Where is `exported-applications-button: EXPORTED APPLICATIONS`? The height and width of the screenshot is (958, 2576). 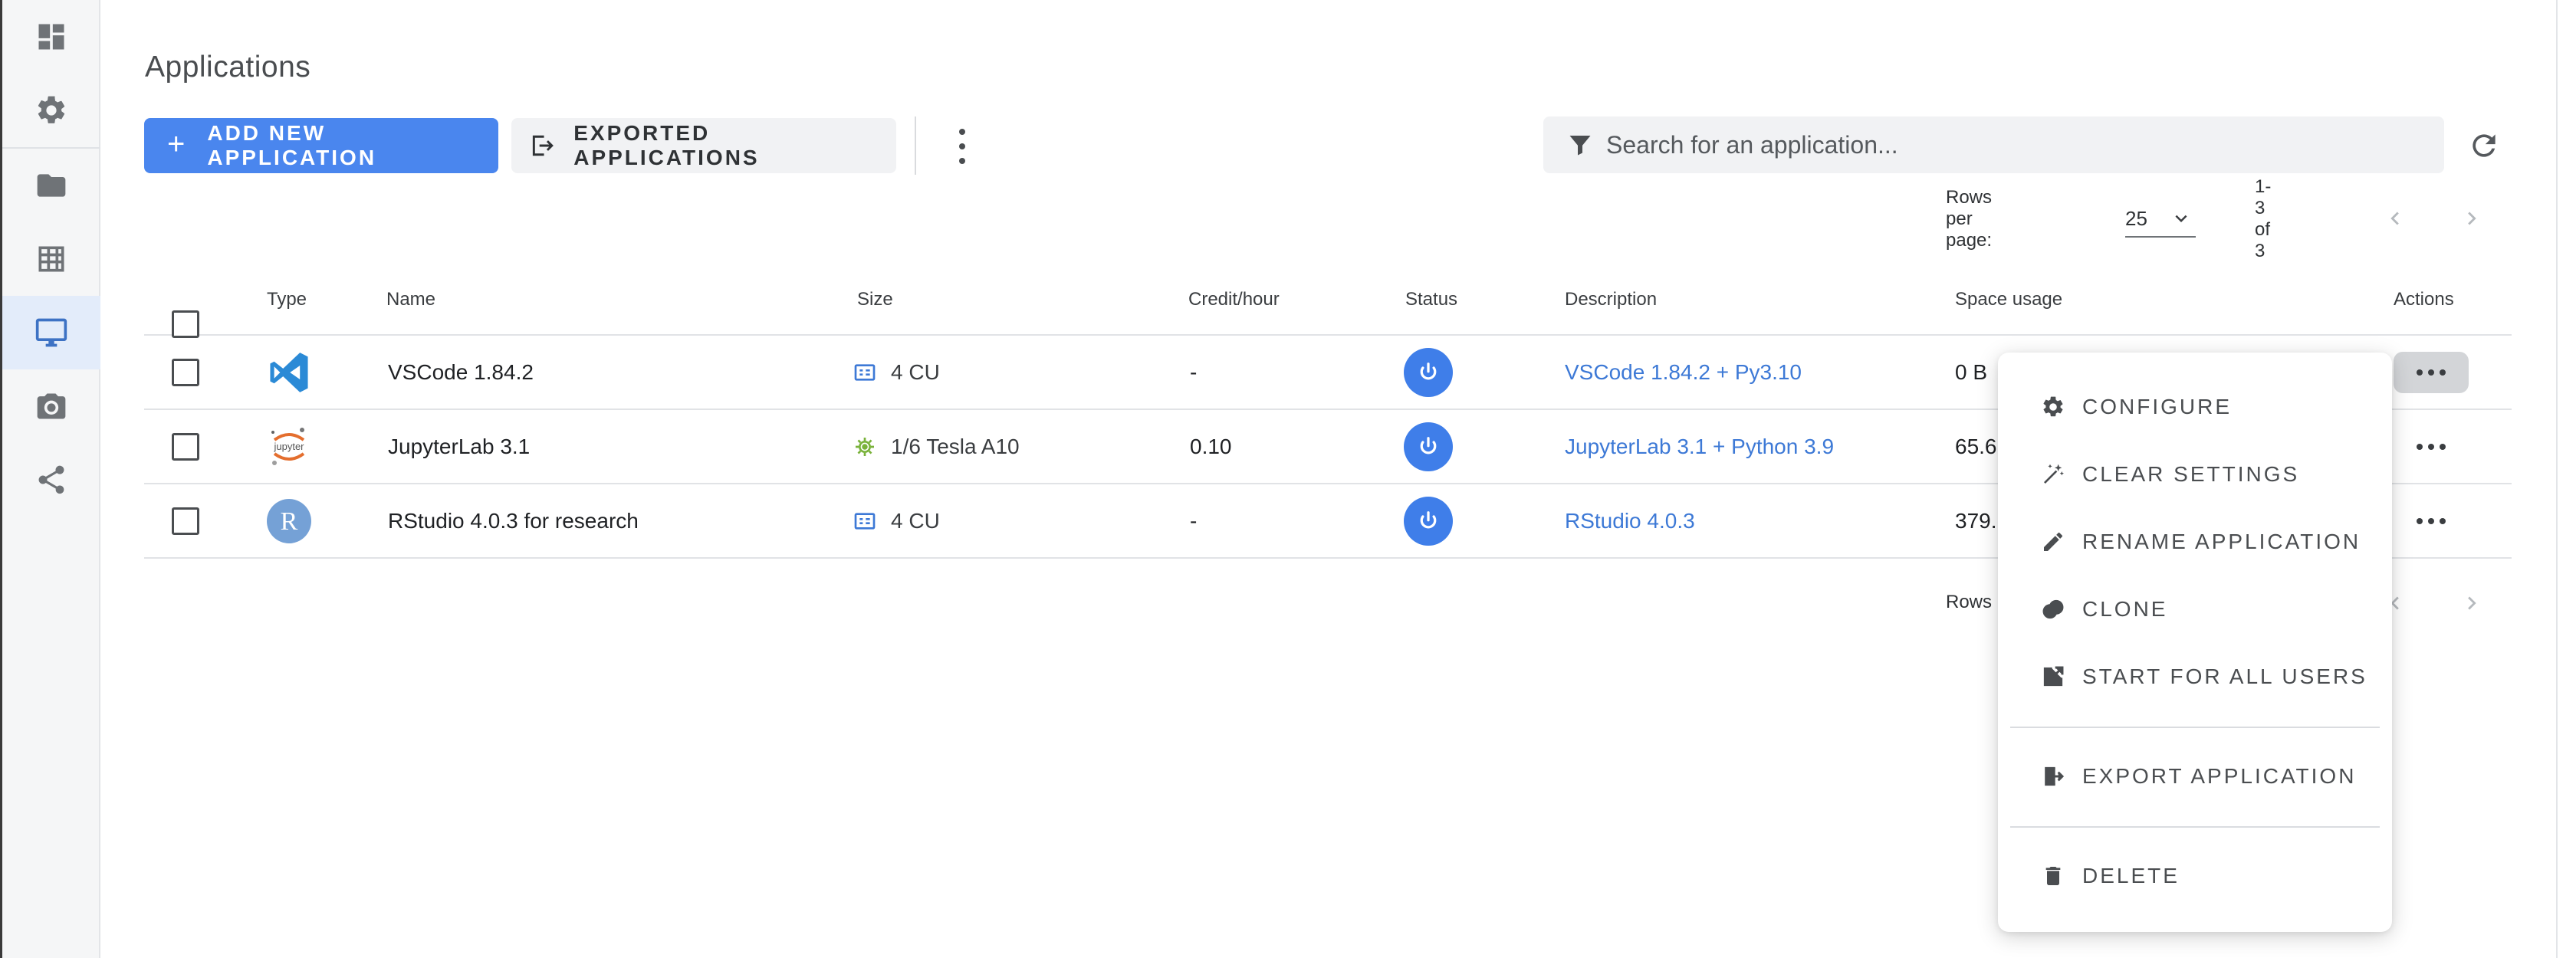 exported-applications-button: EXPORTED APPLICATIONS is located at coordinates (703, 145).